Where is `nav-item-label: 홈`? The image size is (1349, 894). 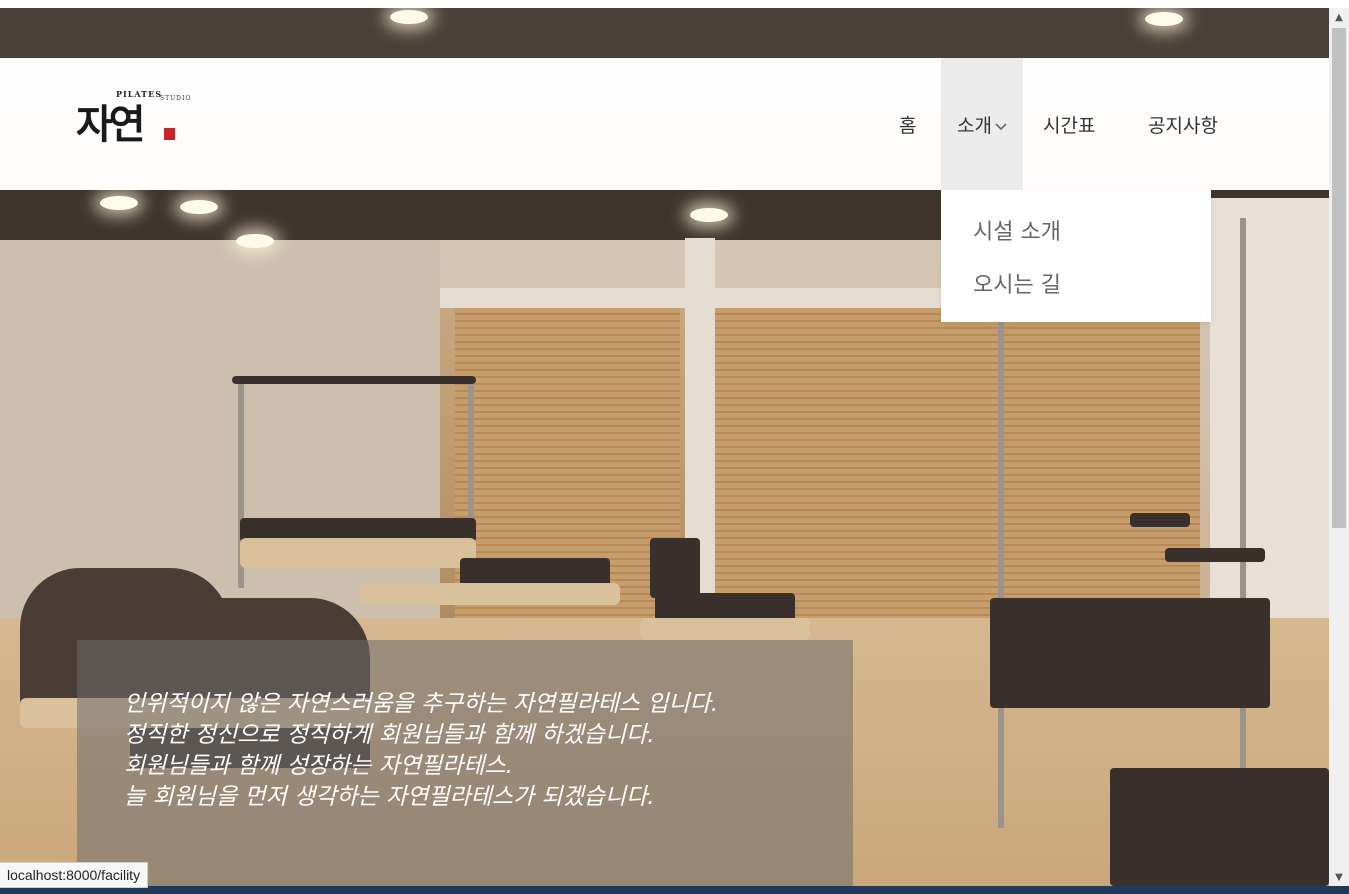 nav-item-label: 홈 is located at coordinates (908, 125).